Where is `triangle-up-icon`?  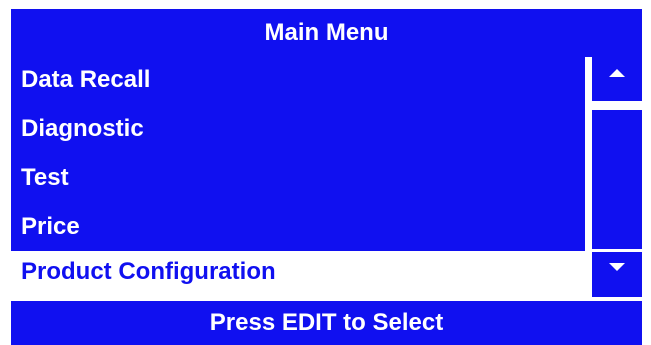 triangle-up-icon is located at coordinates (617, 73).